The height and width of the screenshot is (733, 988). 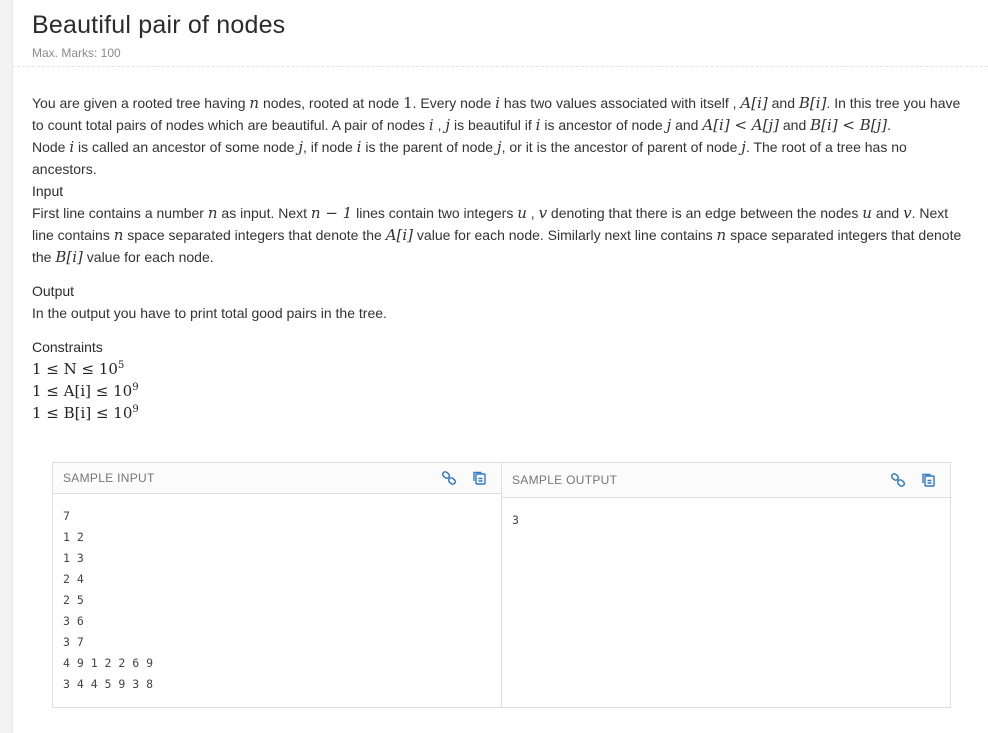 What do you see at coordinates (500, 391) in the screenshot?
I see `constraint-a: 1 ≤ A[i] ≤ 109` at bounding box center [500, 391].